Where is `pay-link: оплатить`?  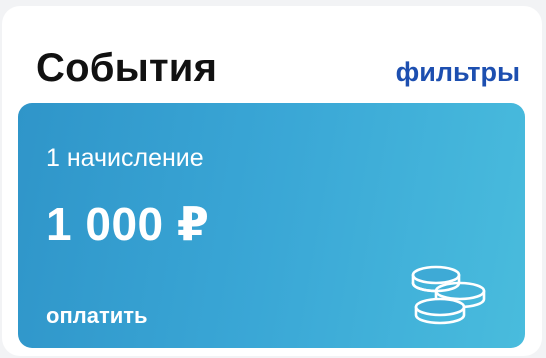
pay-link: оплатить is located at coordinates (97, 316).